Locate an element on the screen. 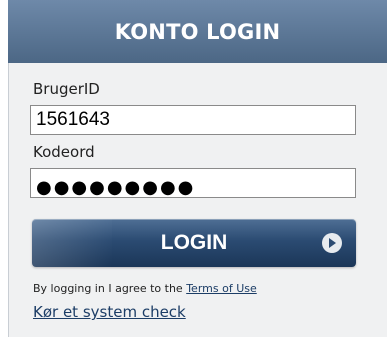 The image size is (387, 337). arrow-right-icon is located at coordinates (332, 243).